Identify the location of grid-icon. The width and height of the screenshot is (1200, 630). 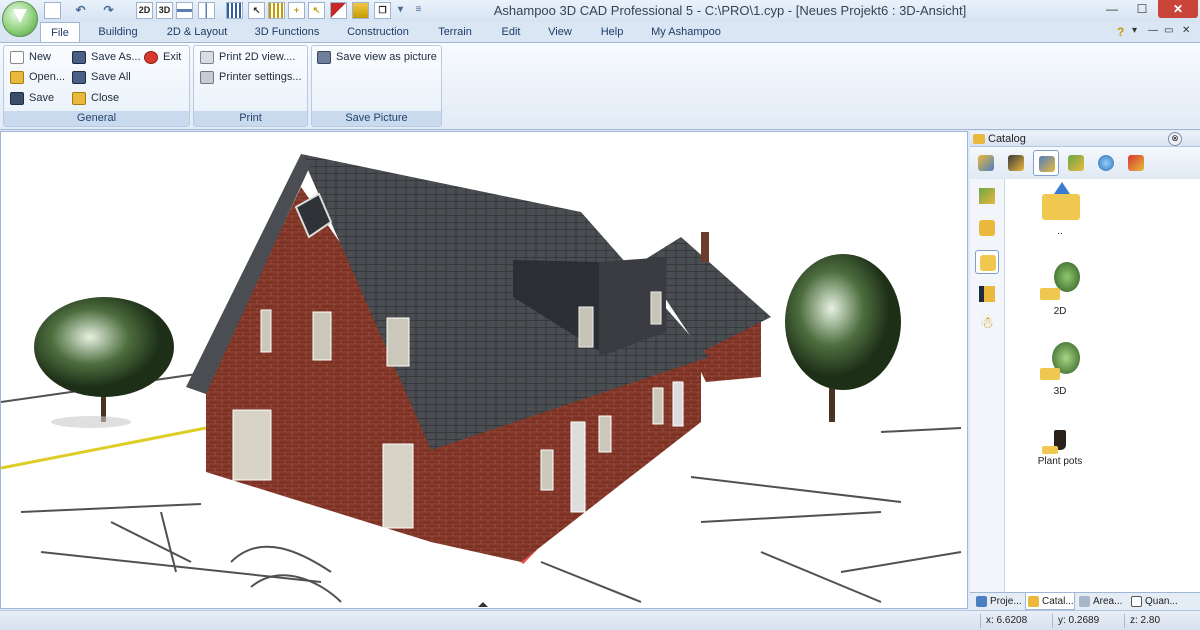
(234, 10).